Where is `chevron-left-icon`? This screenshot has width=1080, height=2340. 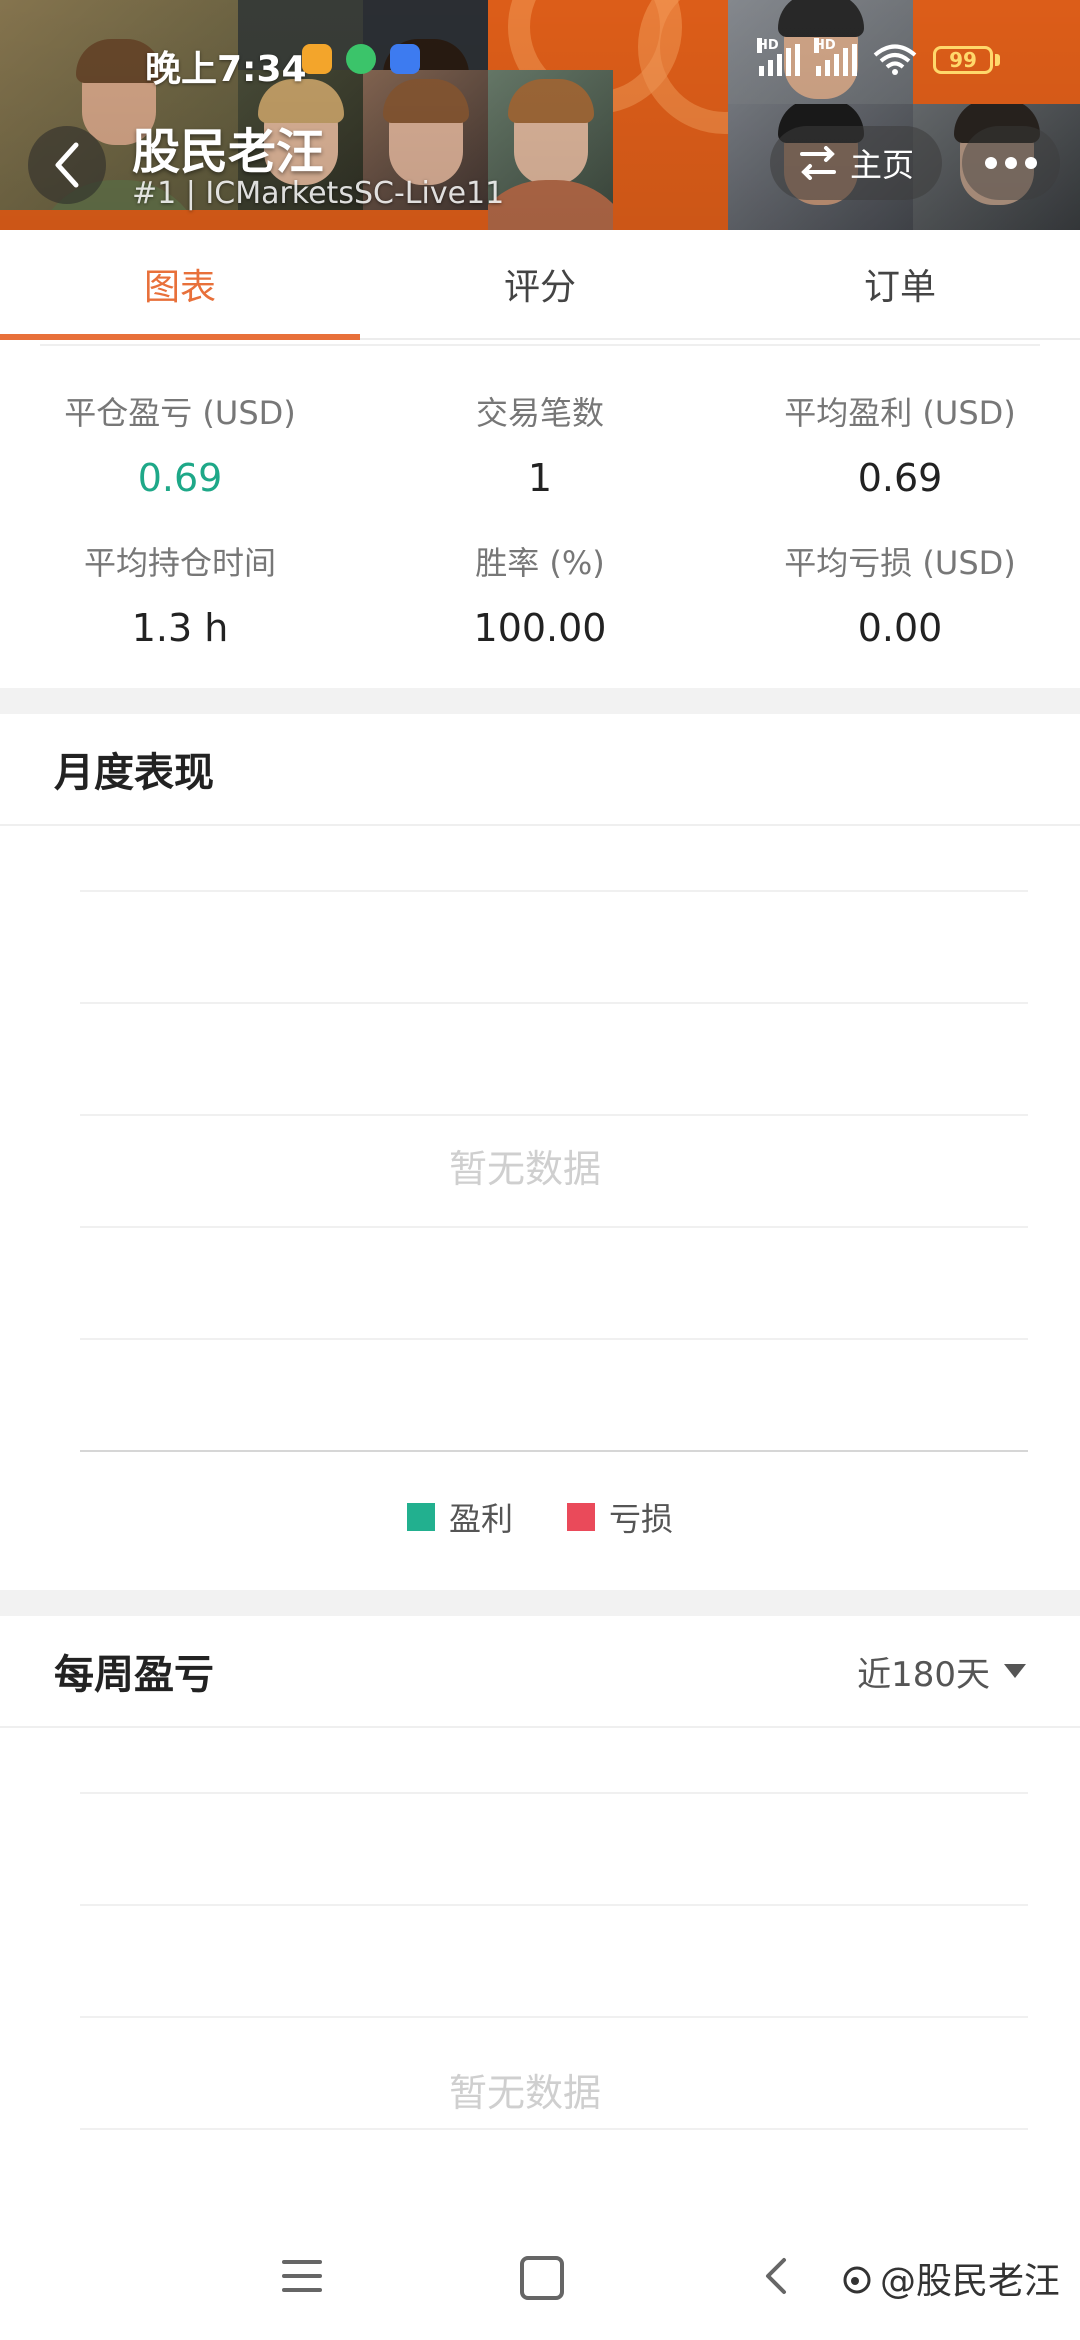
chevron-left-icon is located at coordinates (67, 165).